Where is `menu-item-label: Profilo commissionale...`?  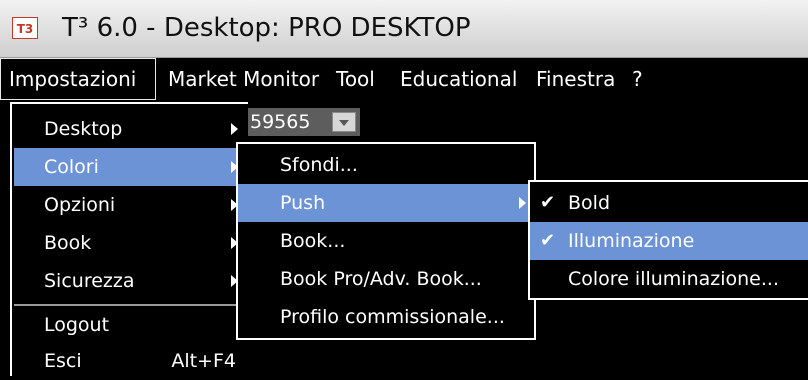 menu-item-label: Profilo commissionale... is located at coordinates (392, 317).